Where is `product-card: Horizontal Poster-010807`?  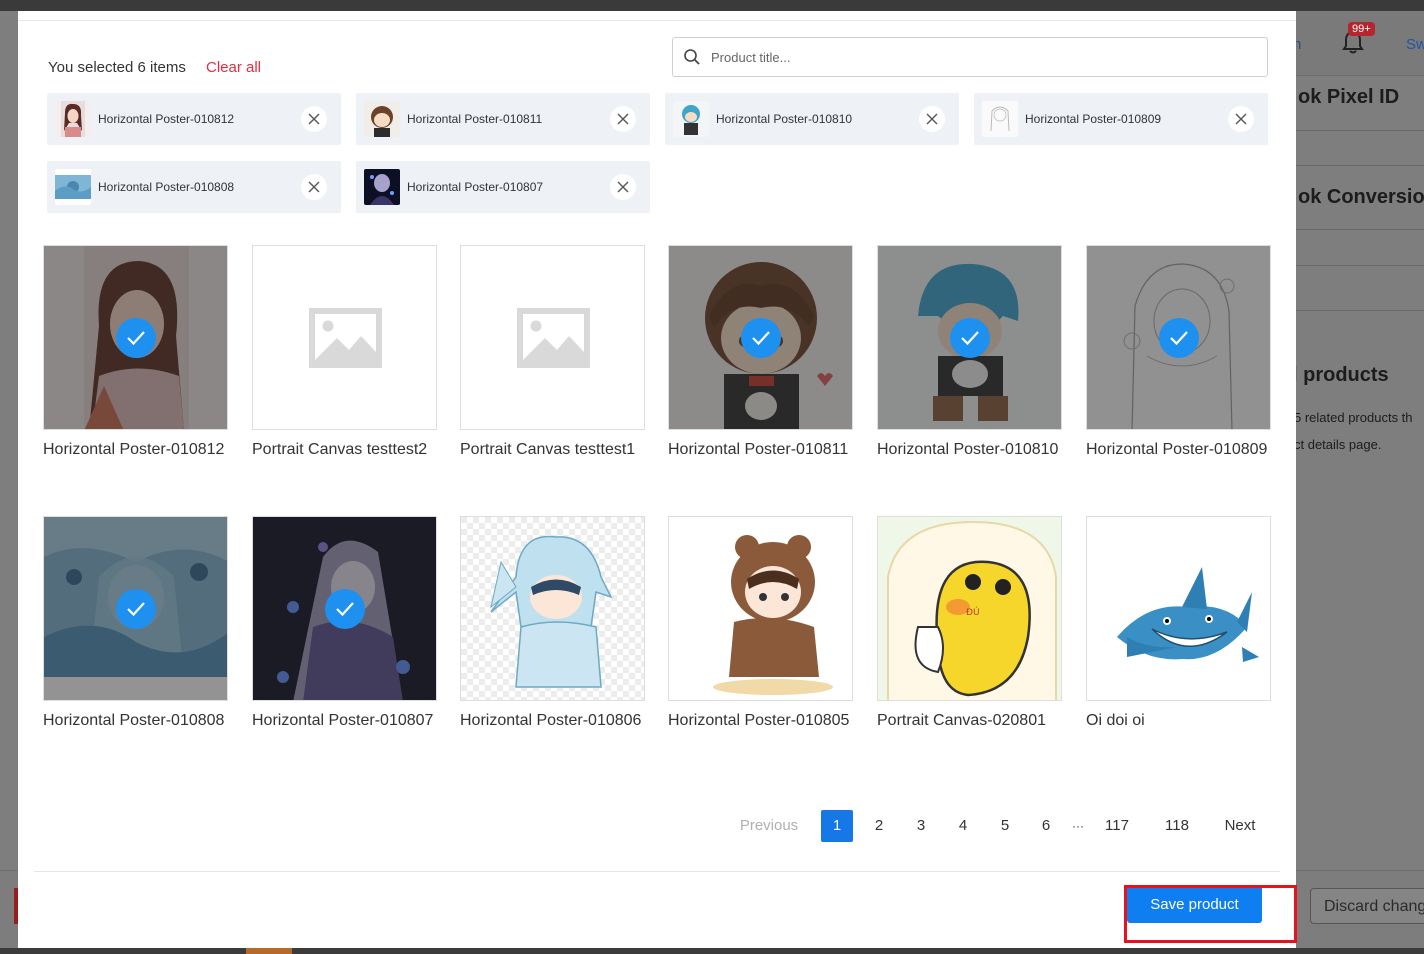
product-card: Horizontal Poster-010807 is located at coordinates (344, 623).